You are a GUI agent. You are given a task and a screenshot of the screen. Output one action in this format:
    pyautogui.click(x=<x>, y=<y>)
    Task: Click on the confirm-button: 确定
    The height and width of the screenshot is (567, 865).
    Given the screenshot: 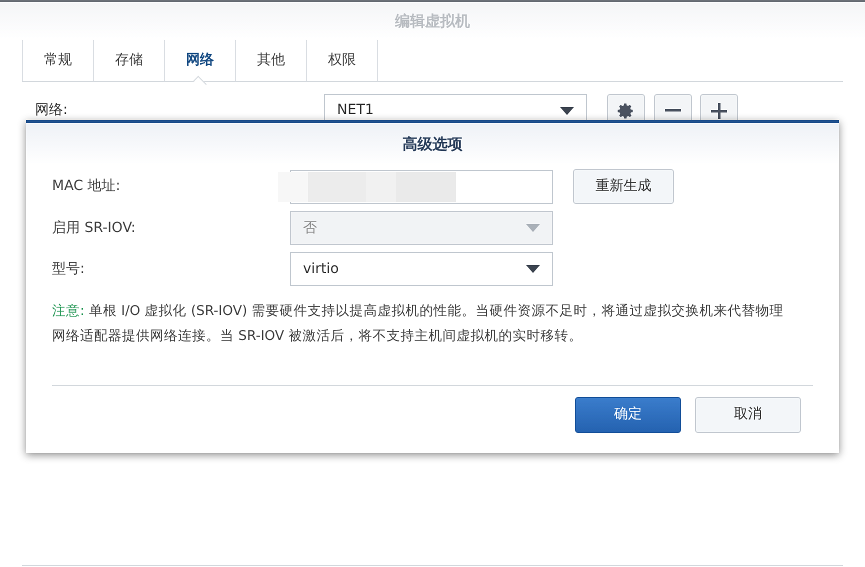 What is the action you would take?
    pyautogui.click(x=628, y=414)
    